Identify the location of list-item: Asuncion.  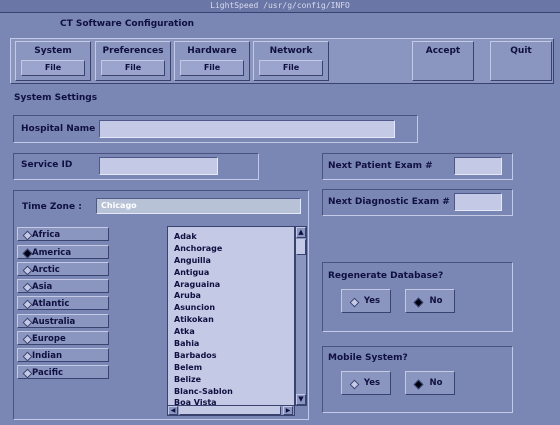
(231, 308).